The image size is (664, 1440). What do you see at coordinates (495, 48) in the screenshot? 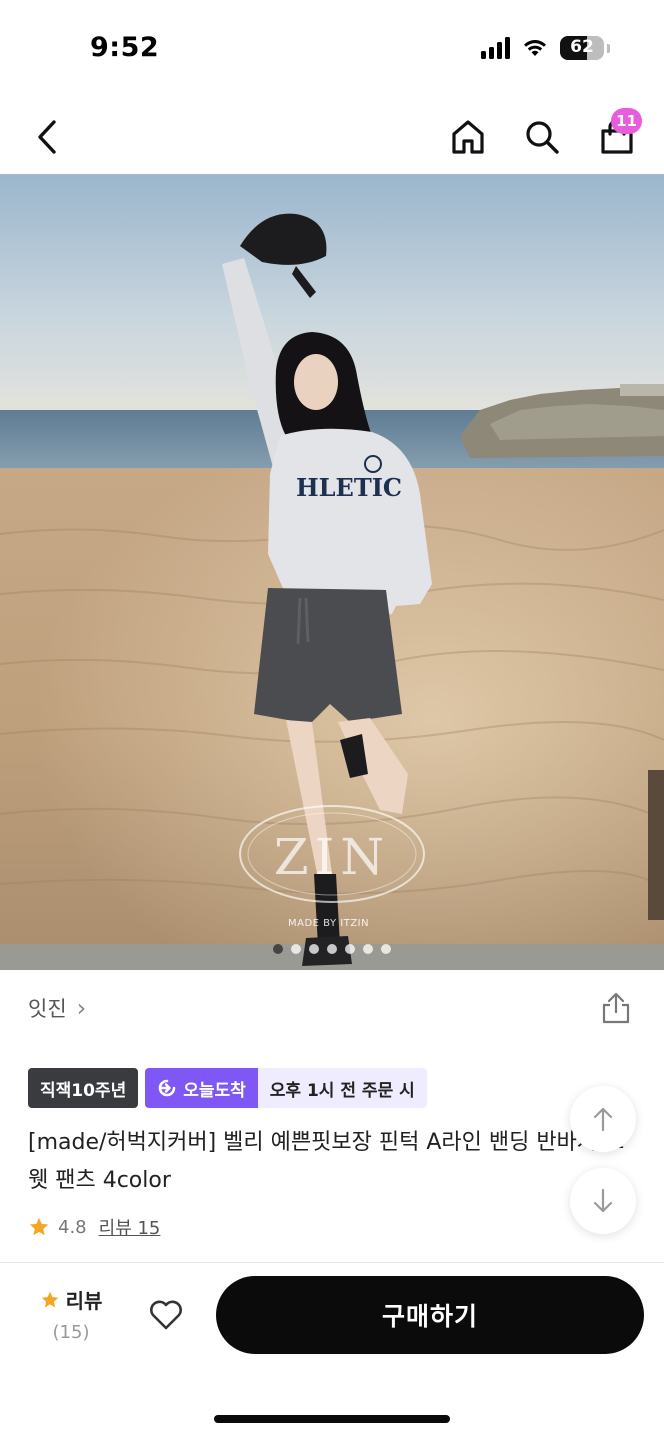
I see `signal-icon` at bounding box center [495, 48].